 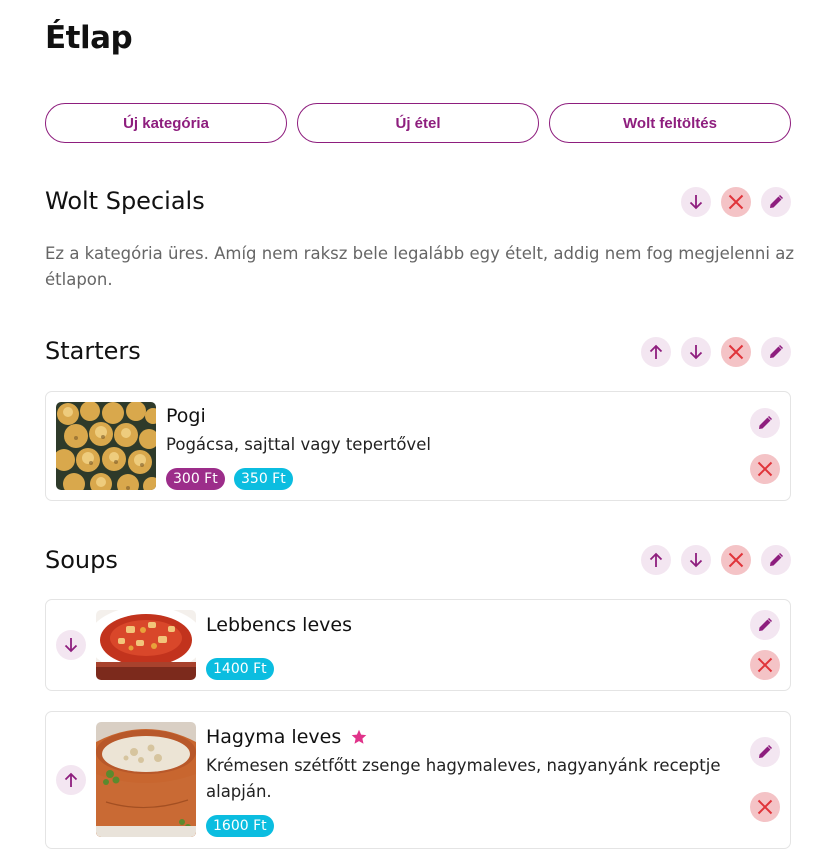 I want to click on item-description: Pogácsa, sajttal vagy tepertővel, so click(x=298, y=444).